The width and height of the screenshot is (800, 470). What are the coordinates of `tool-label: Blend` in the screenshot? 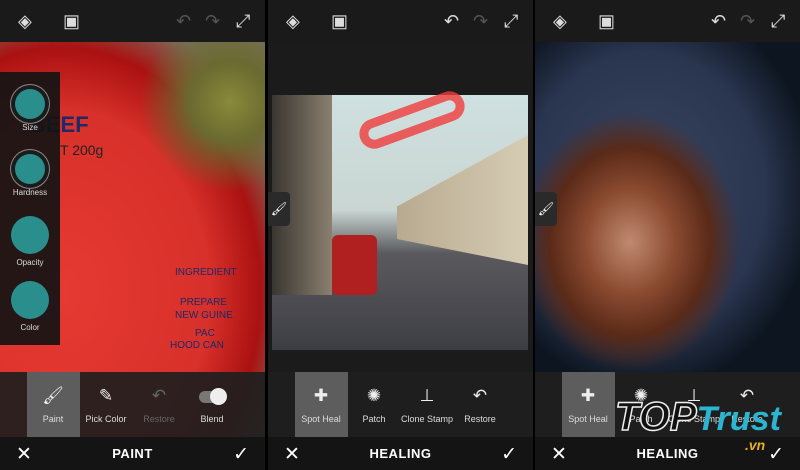 It's located at (212, 419).